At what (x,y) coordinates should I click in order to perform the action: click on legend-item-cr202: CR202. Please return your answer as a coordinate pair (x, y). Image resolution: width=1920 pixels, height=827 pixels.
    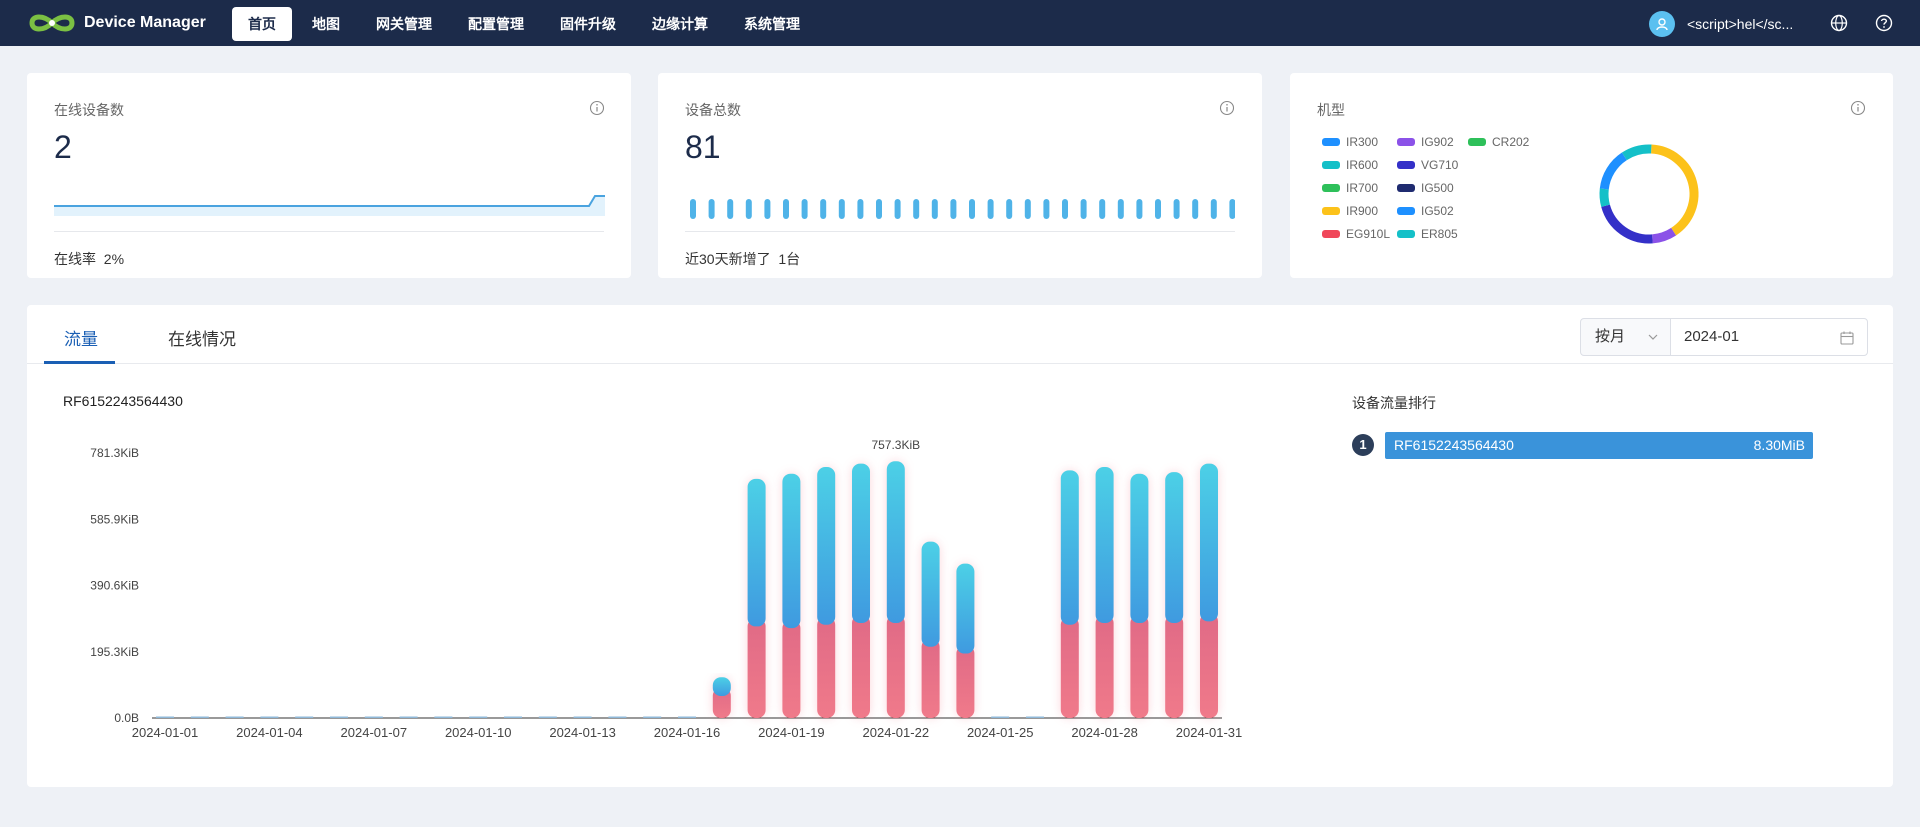
    Looking at the image, I should click on (1498, 142).